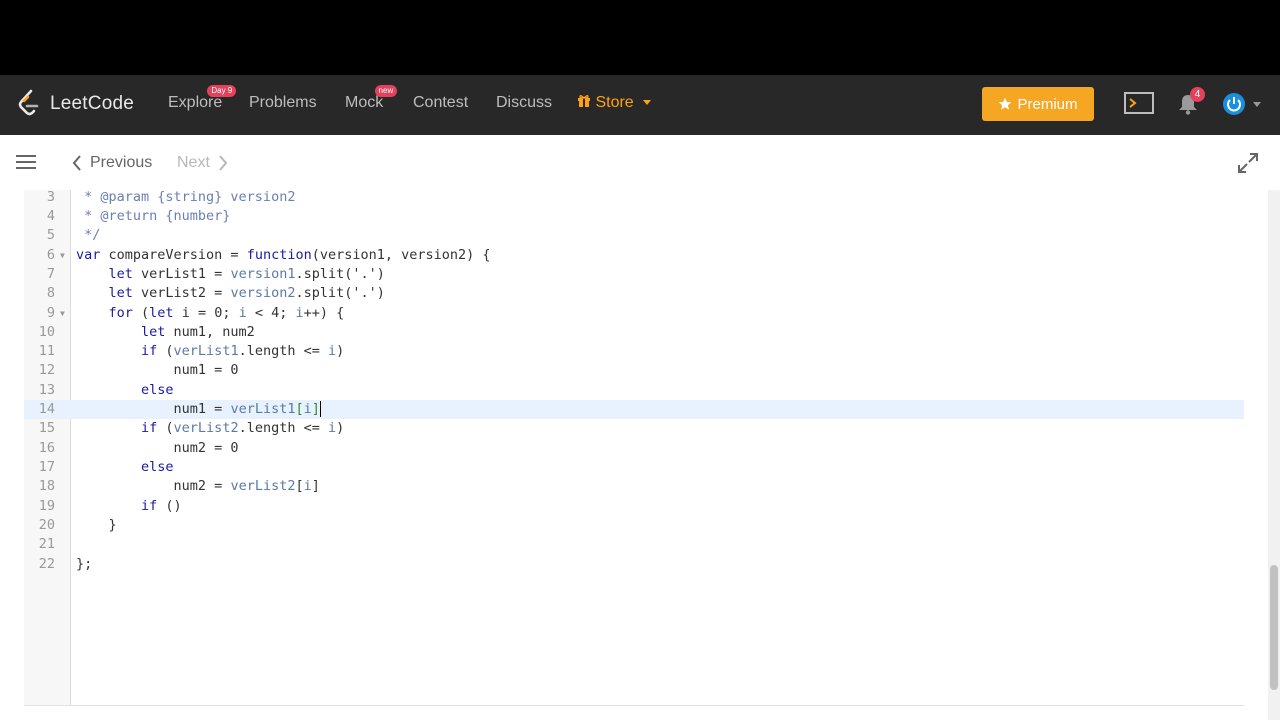 The height and width of the screenshot is (720, 1280). I want to click on code-line: 22 };, so click(634, 564).